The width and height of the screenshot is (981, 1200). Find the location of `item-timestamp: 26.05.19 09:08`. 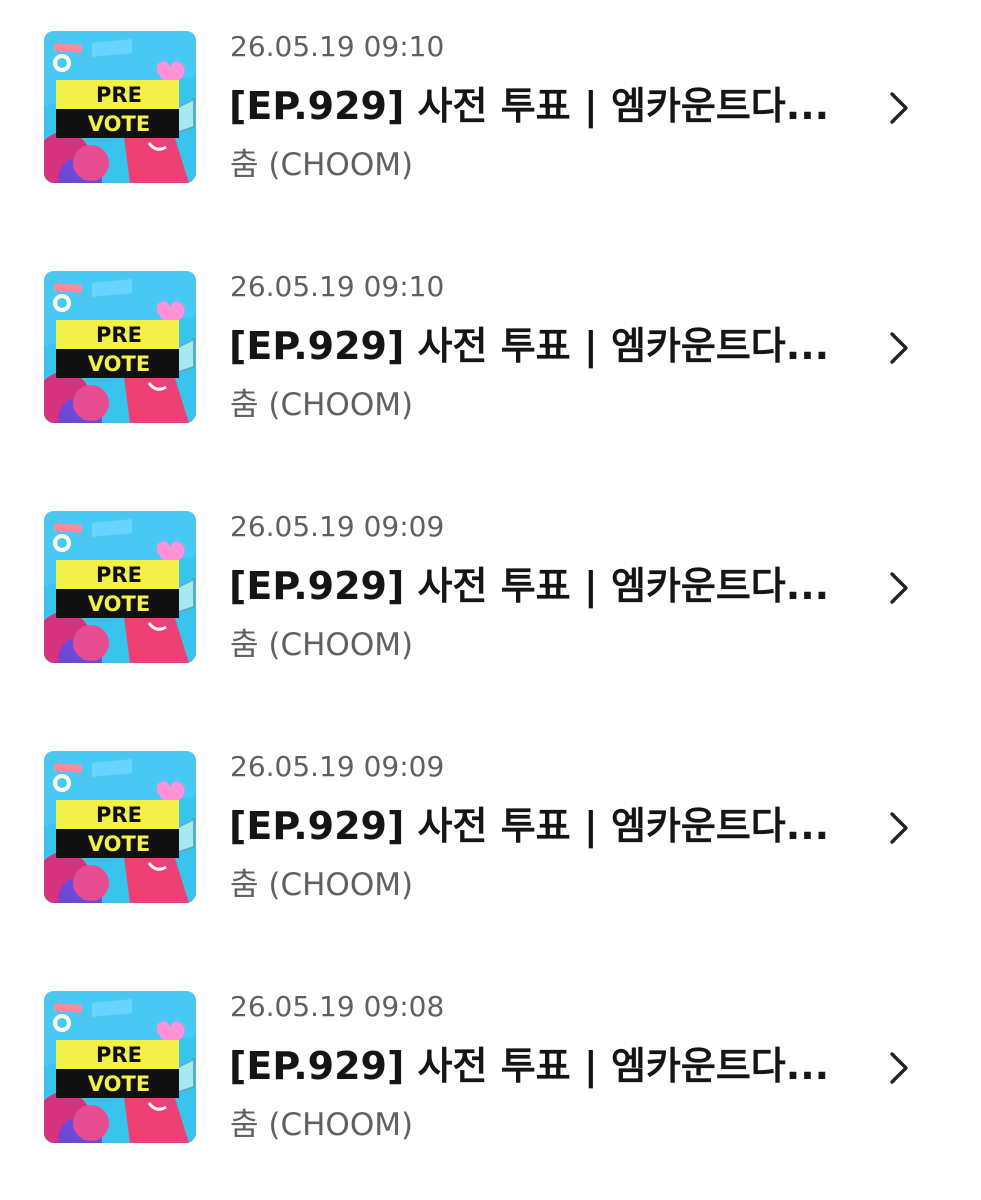

item-timestamp: 26.05.19 09:08 is located at coordinates (337, 1006).